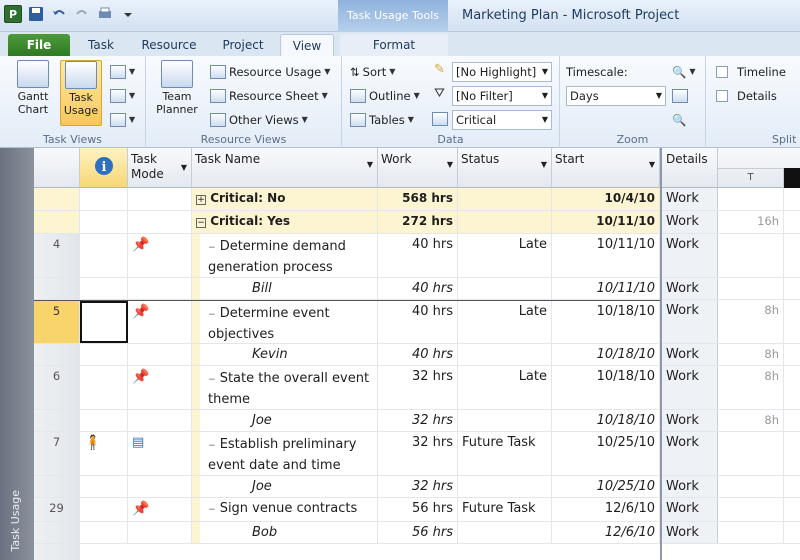  I want to click on person-indicator-icon: 🧍, so click(92, 443).